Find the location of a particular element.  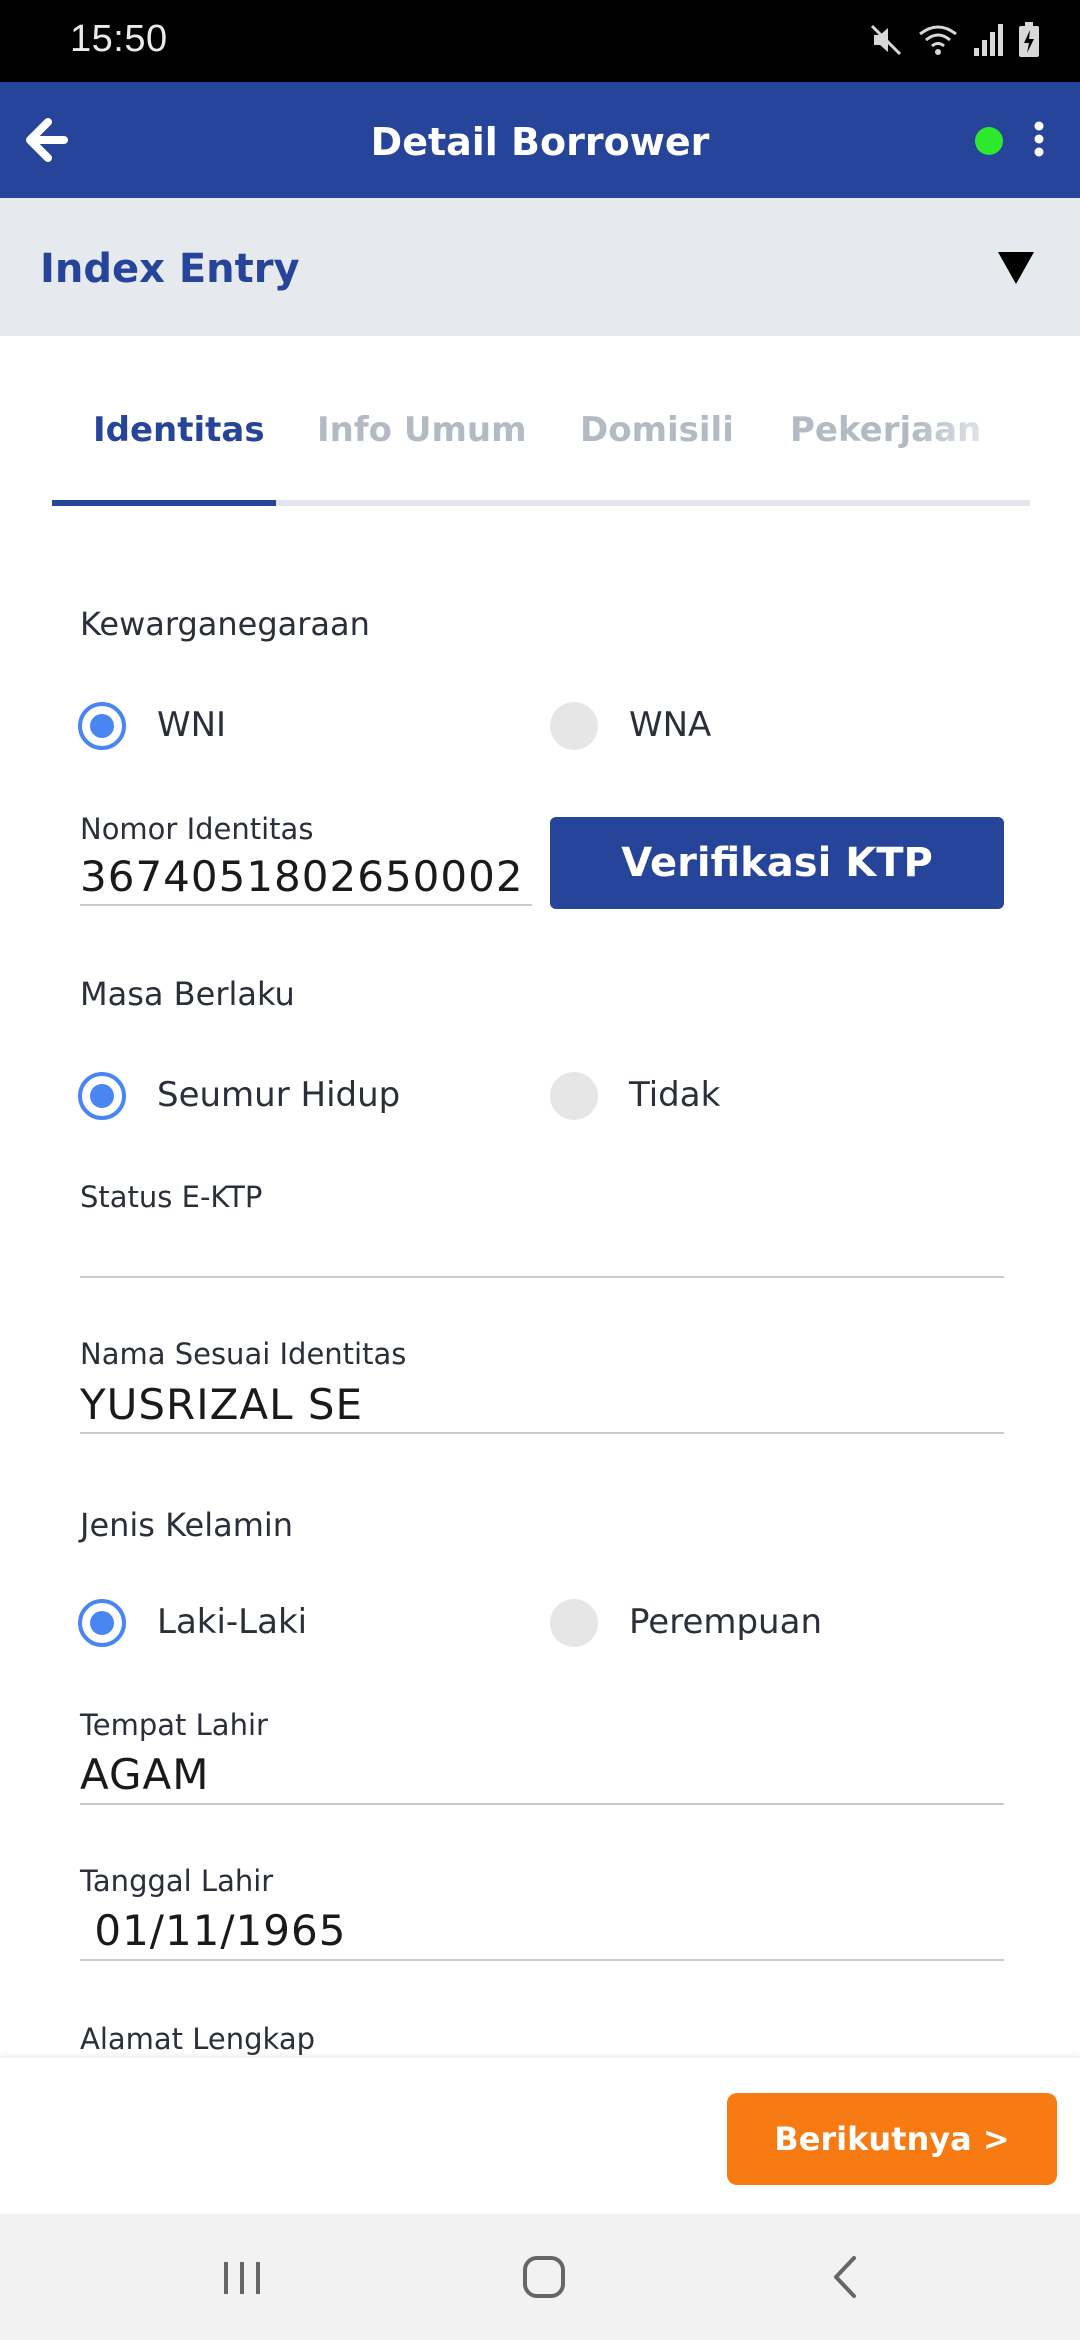

status-bar: 15:50 is located at coordinates (540, 41).